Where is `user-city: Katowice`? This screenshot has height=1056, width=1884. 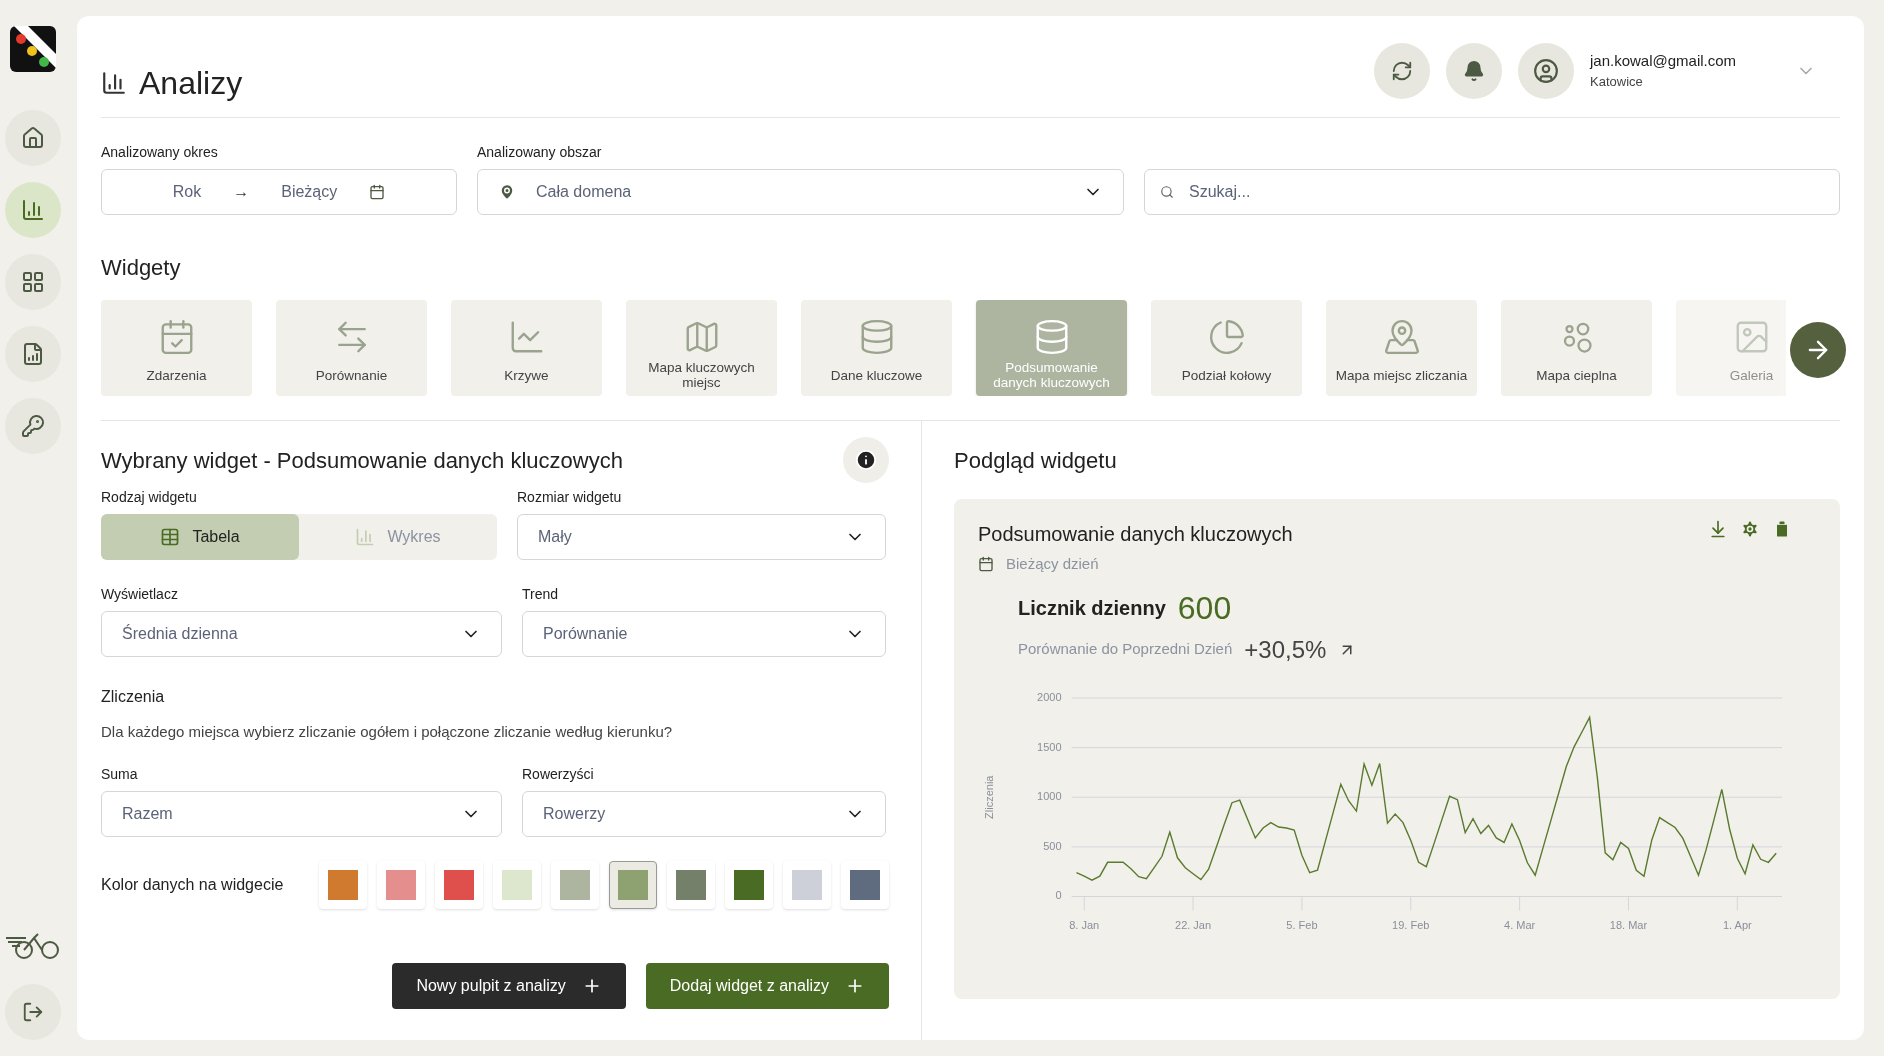 user-city: Katowice is located at coordinates (1617, 82).